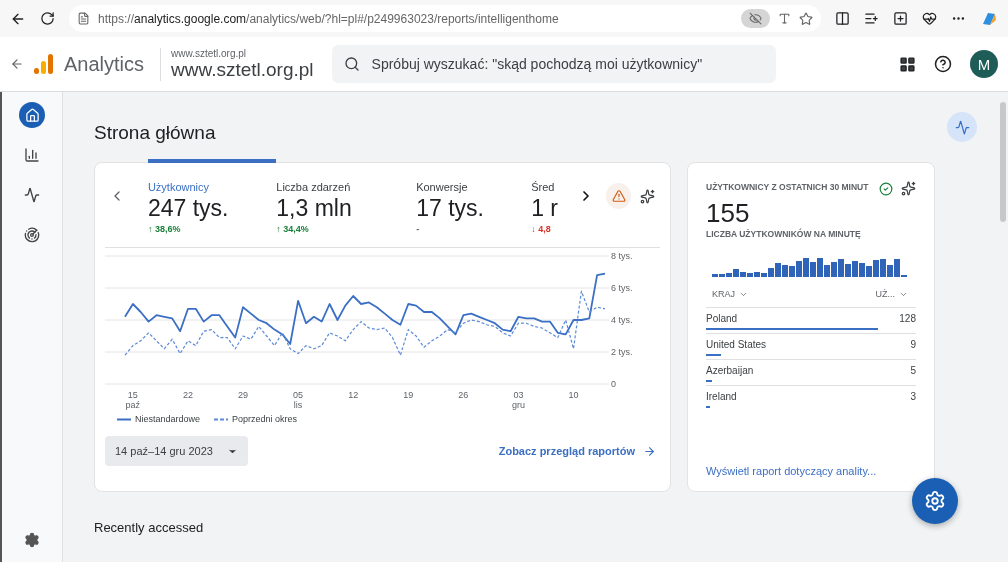  Describe the element at coordinates (929, 18) in the screenshot. I see `heart-pulse-icon` at that location.